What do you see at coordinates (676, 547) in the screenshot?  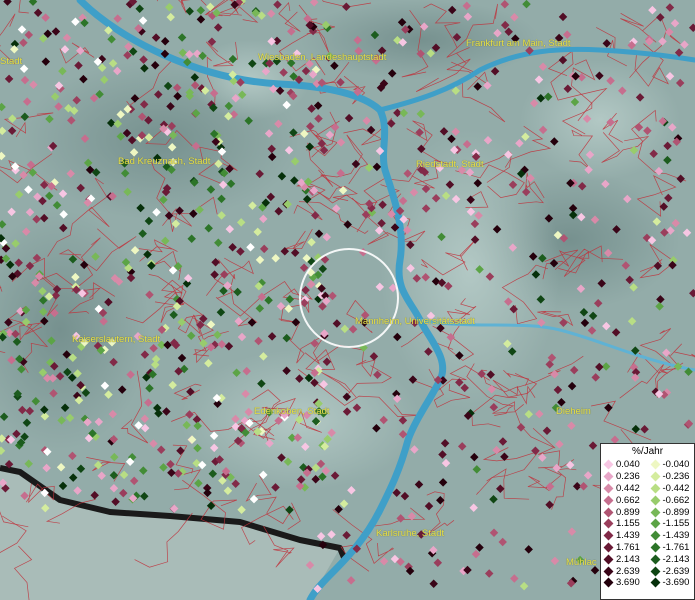 I see `legend-value: -1.761` at bounding box center [676, 547].